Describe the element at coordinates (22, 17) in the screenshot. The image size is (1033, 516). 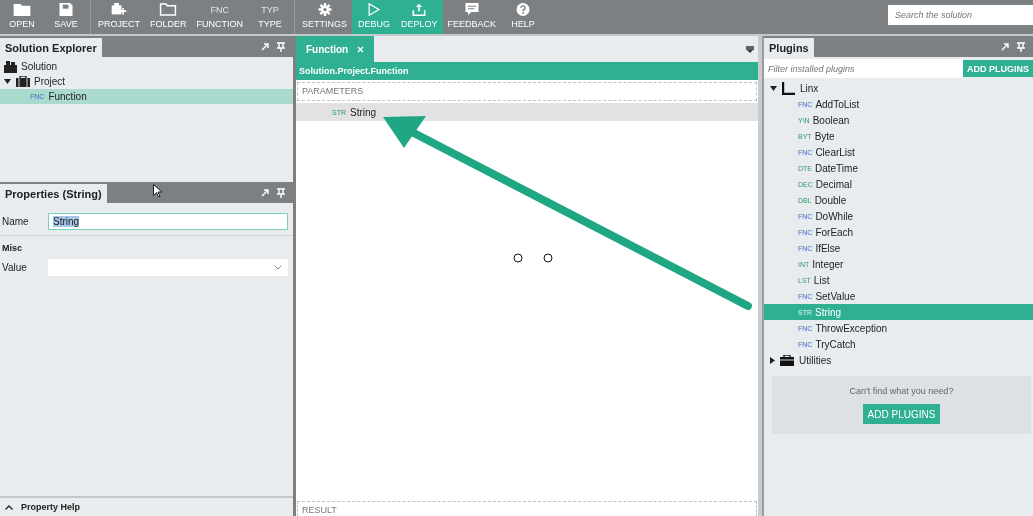
I see `toolbar-button: OPEN` at that location.